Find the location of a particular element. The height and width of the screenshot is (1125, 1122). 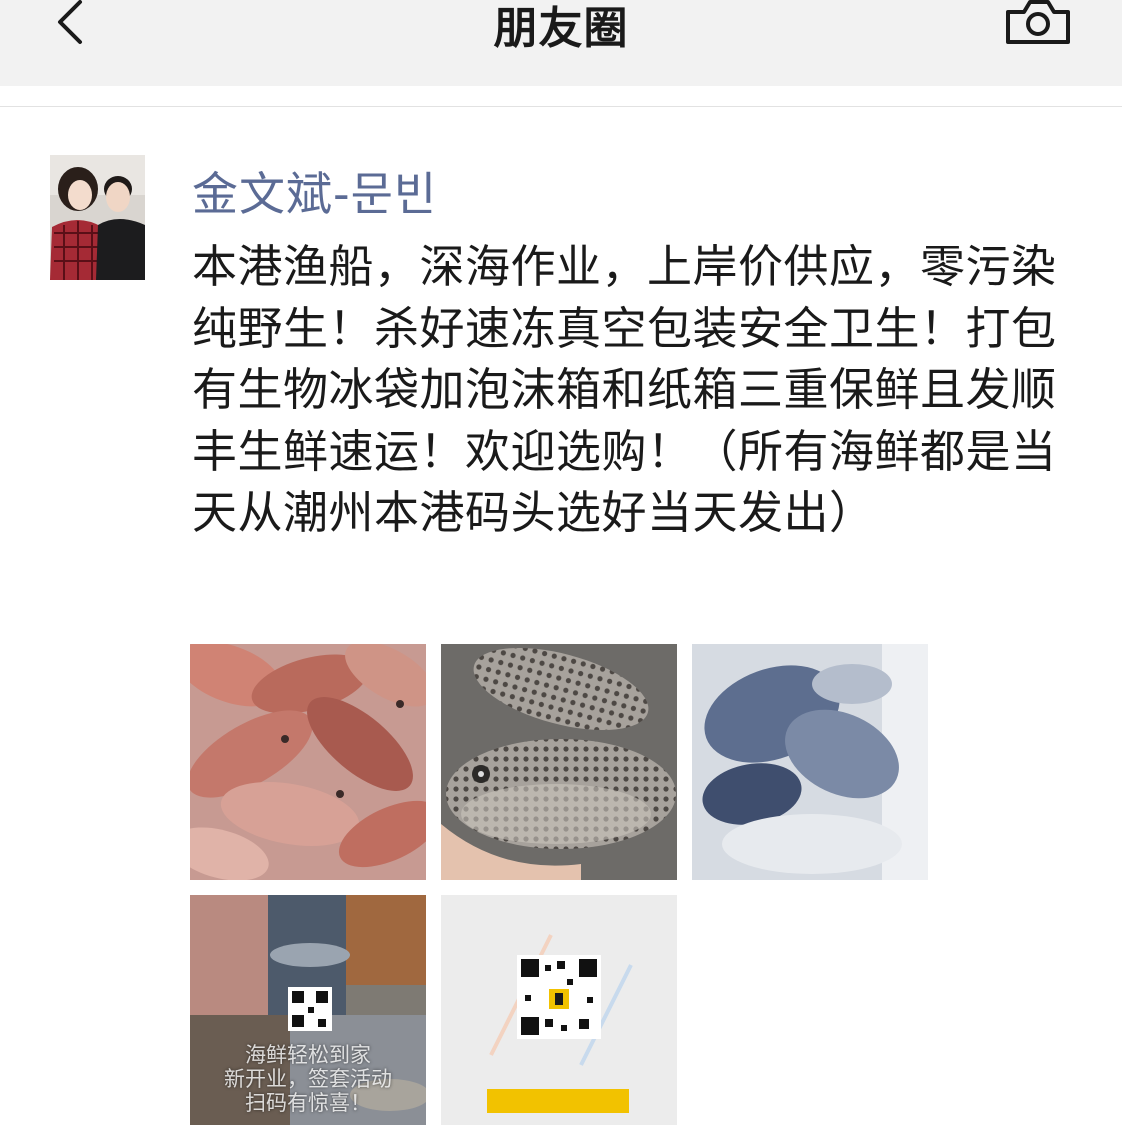

red-fish-image is located at coordinates (308, 762).